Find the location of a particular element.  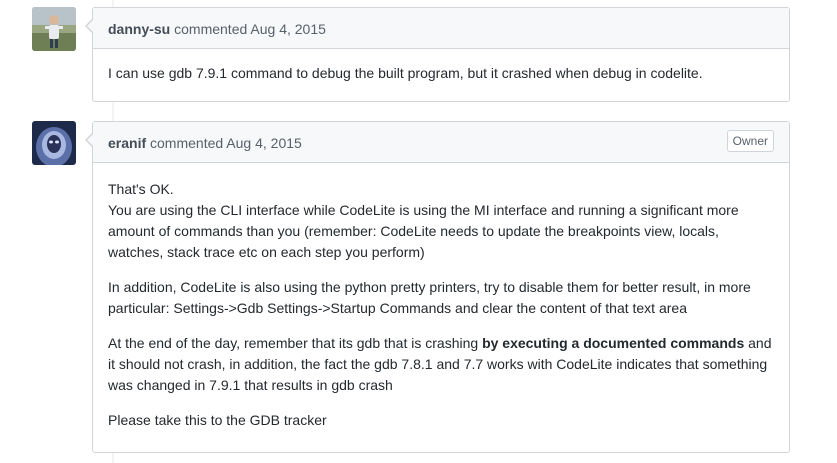

comment-paragraph-4: Please take this to the GDB tracker is located at coordinates (217, 420).